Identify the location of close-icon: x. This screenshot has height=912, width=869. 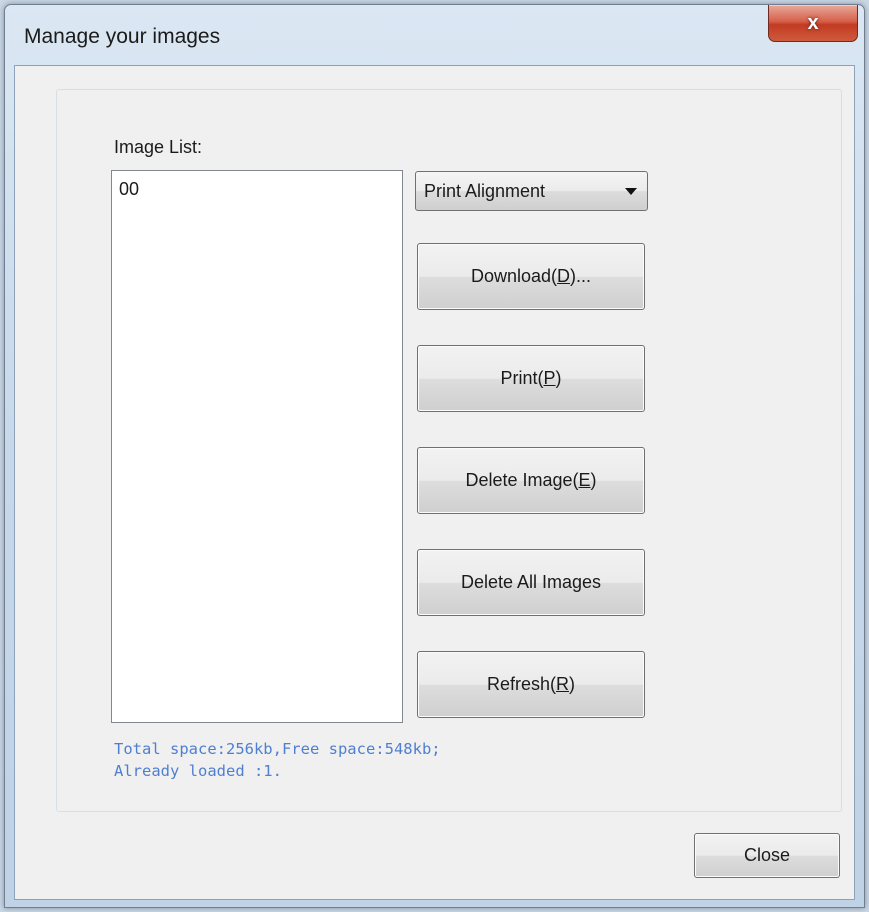
(813, 22).